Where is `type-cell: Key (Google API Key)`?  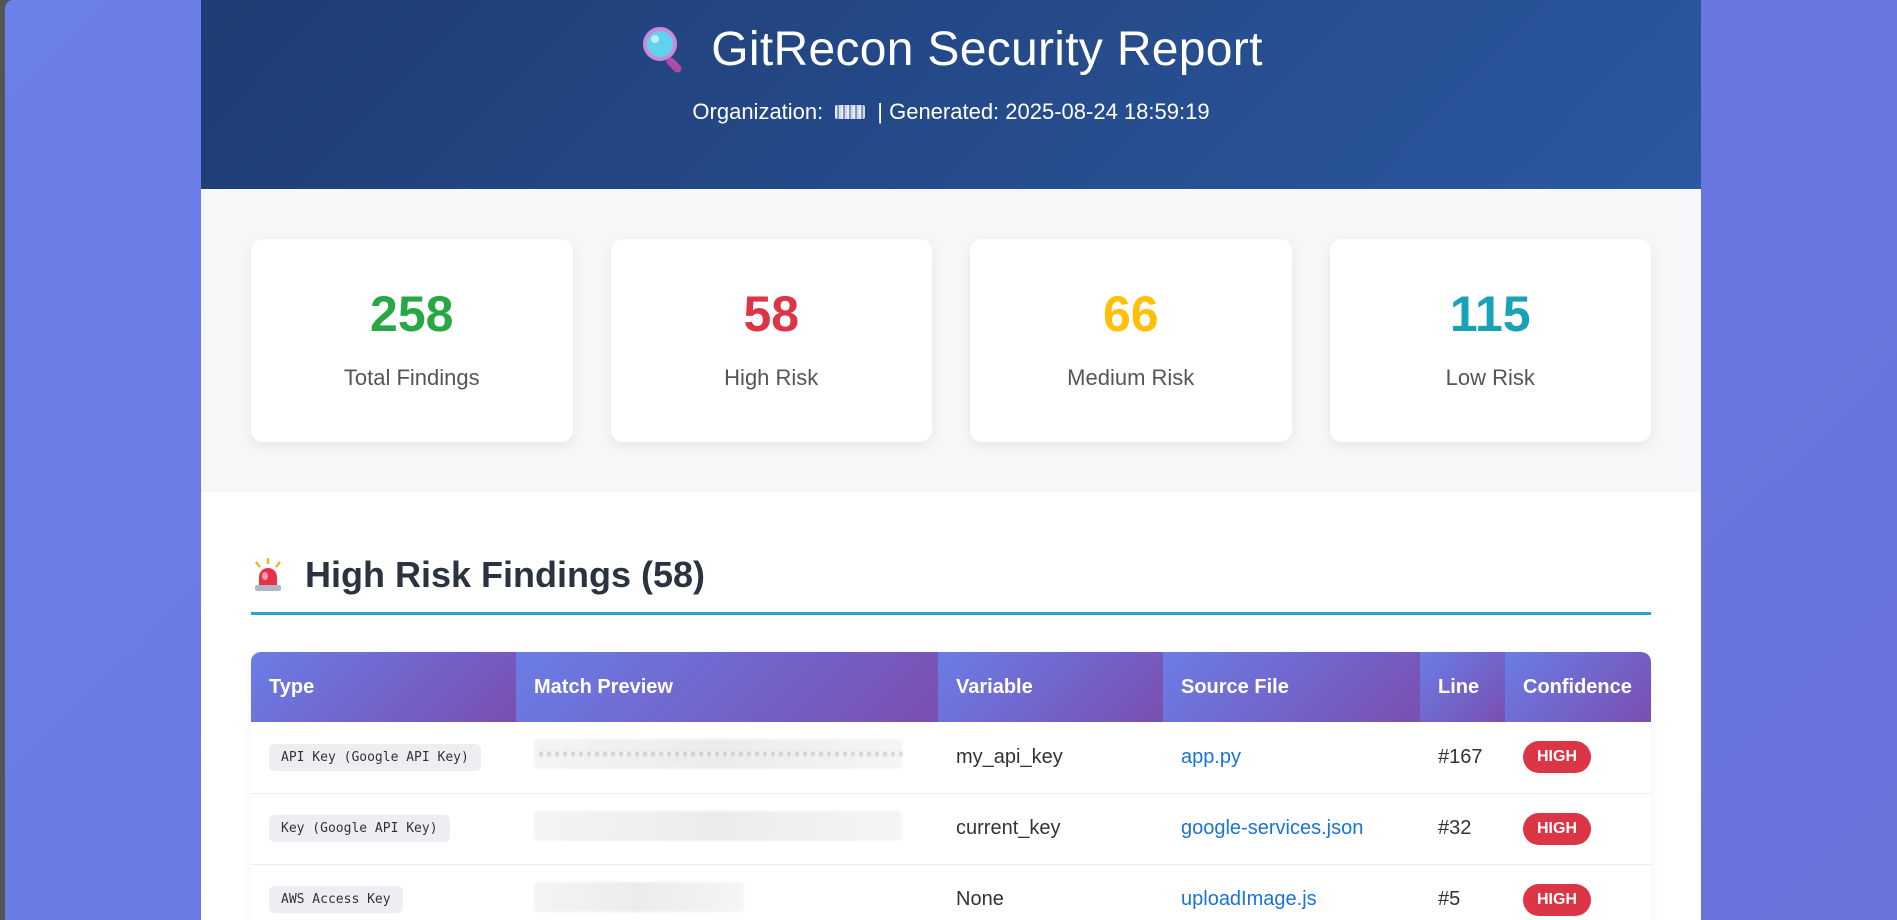
type-cell: Key (Google API Key) is located at coordinates (383, 829).